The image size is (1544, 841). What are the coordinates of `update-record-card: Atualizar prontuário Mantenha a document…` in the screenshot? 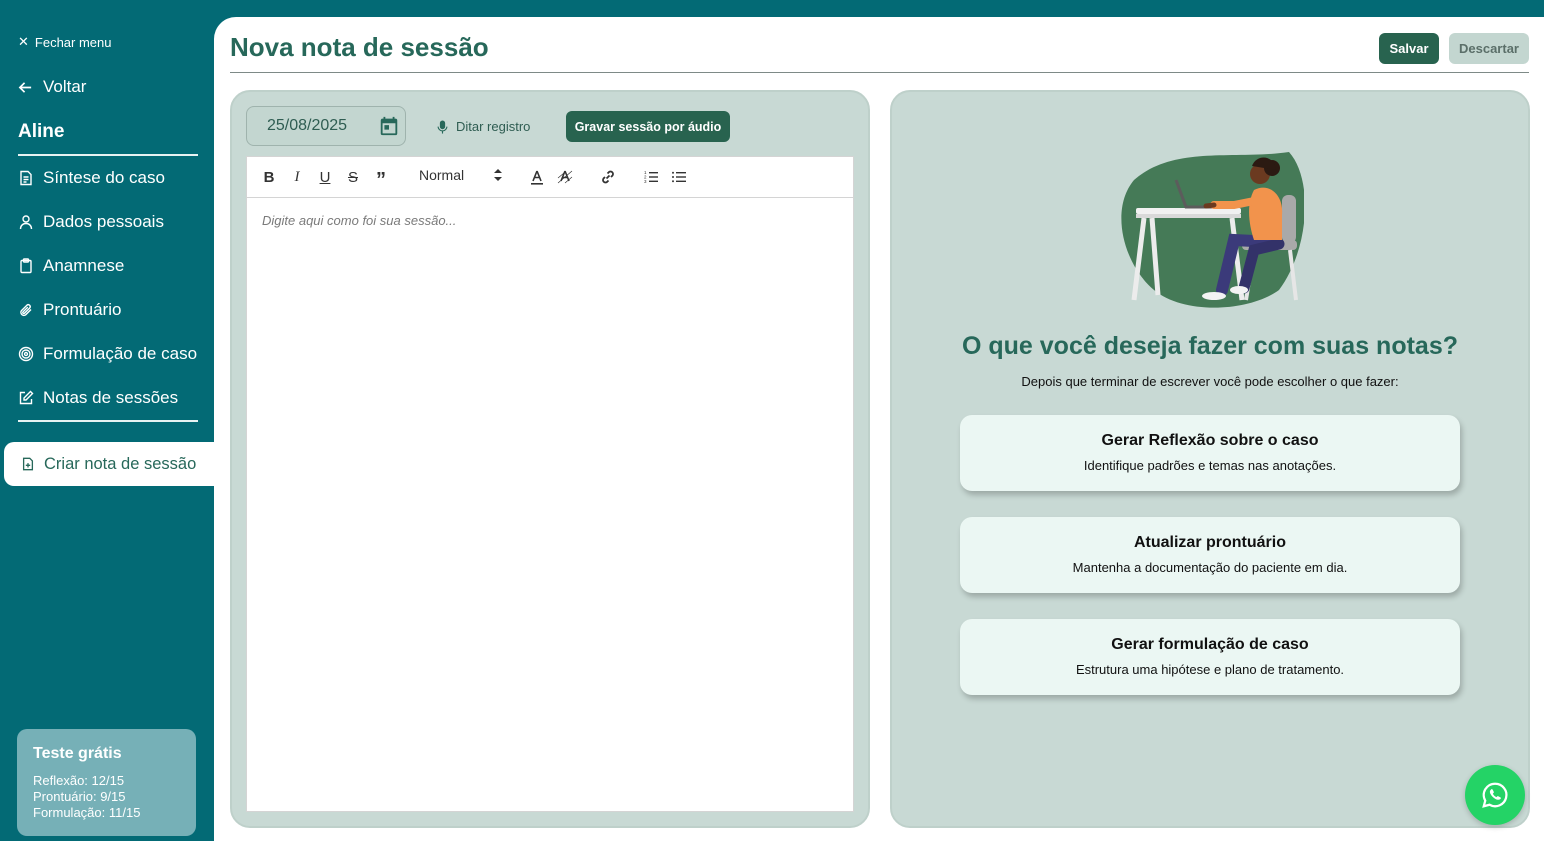 It's located at (1210, 555).